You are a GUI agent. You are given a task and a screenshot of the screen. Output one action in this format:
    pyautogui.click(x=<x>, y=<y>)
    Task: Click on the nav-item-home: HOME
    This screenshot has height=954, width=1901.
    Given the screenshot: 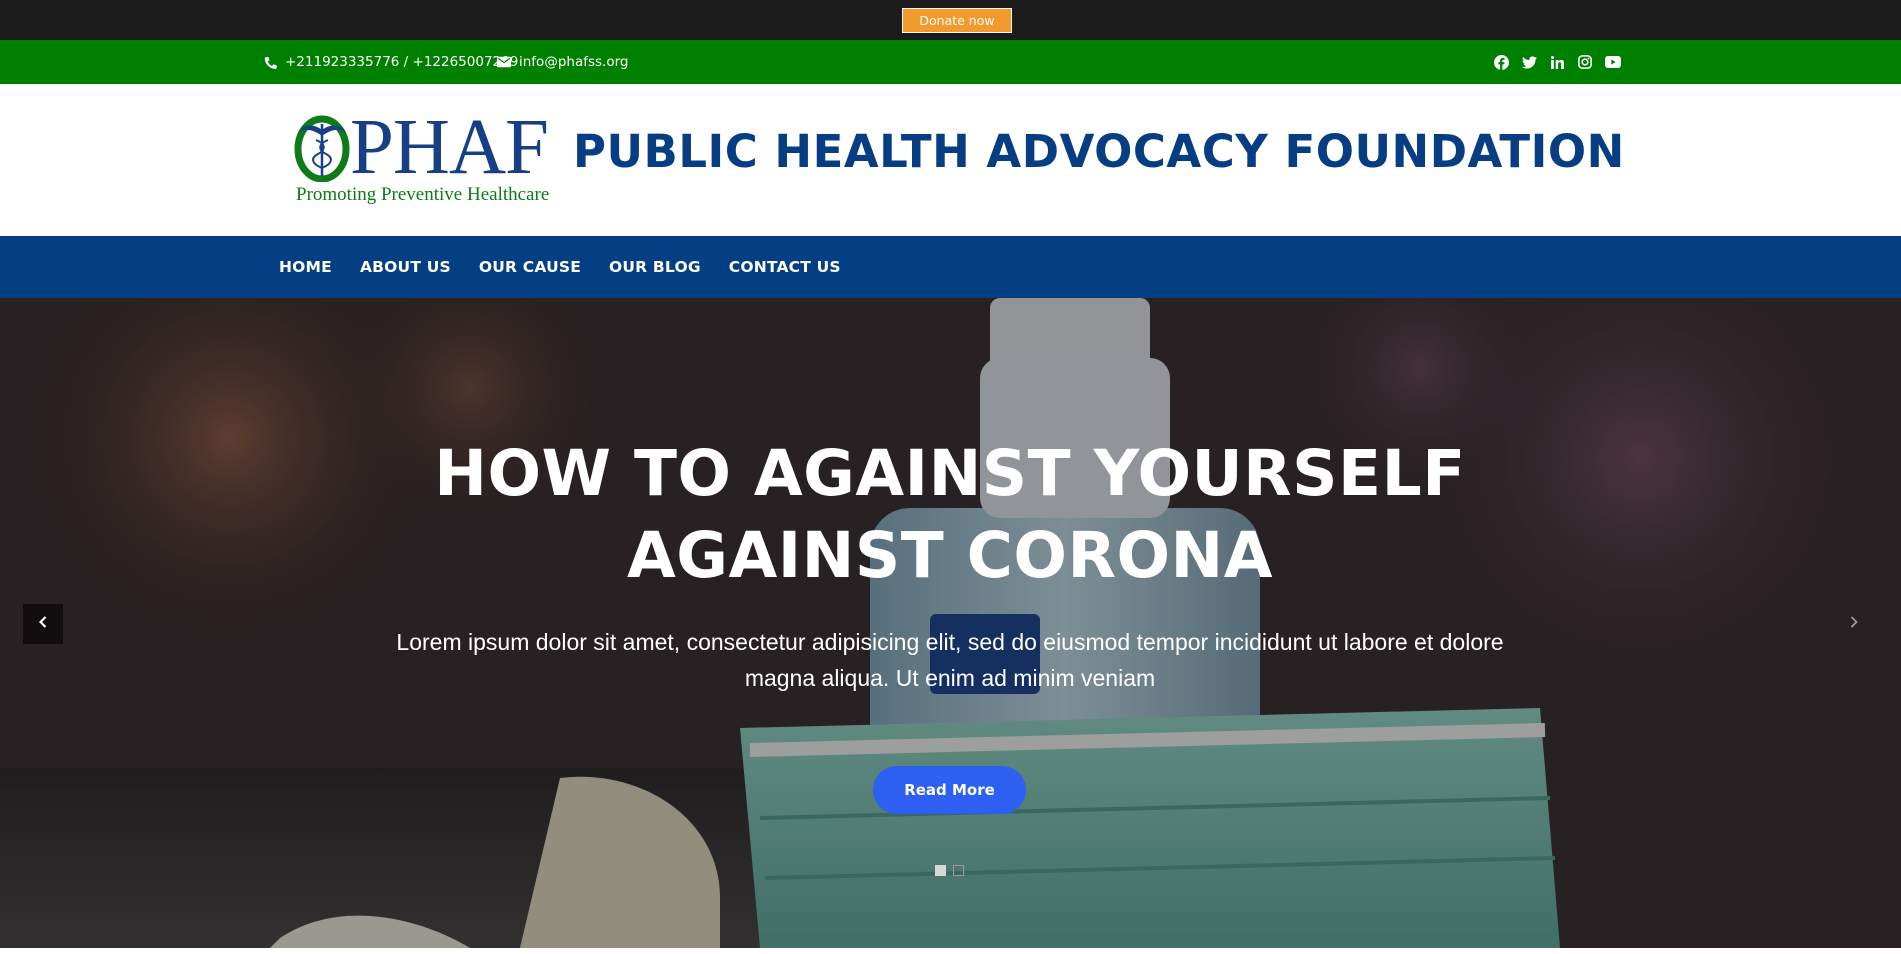 What is the action you would take?
    pyautogui.click(x=305, y=267)
    